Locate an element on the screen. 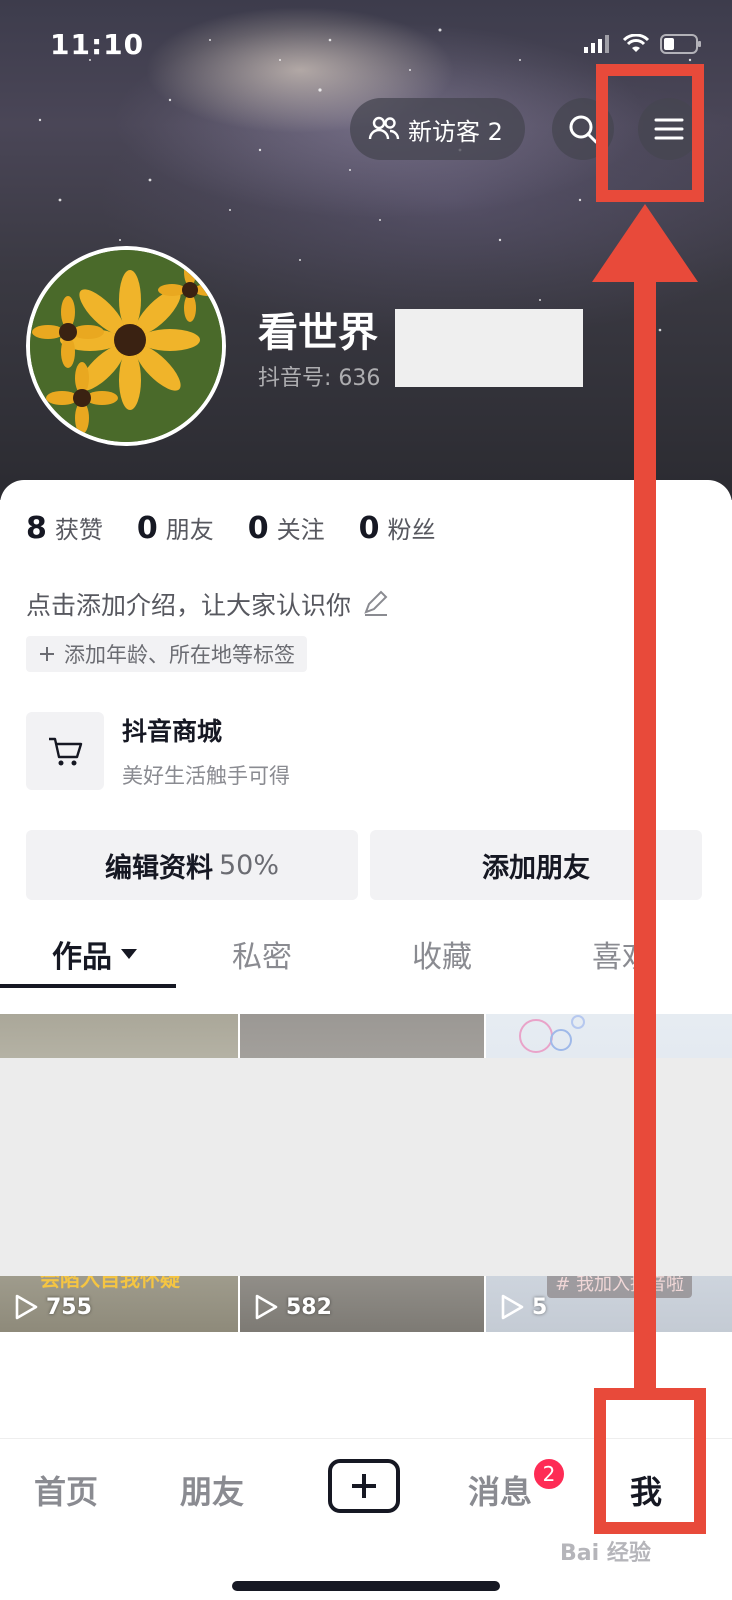 The height and width of the screenshot is (1600, 732). messages-badge: 2 is located at coordinates (549, 1474).